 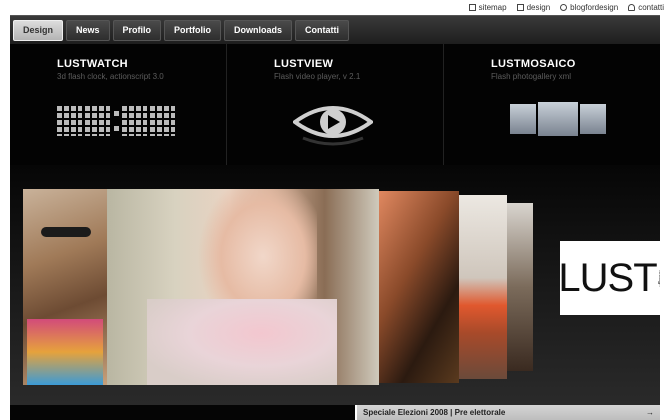 I want to click on arrow-right-icon: →, so click(x=650, y=412).